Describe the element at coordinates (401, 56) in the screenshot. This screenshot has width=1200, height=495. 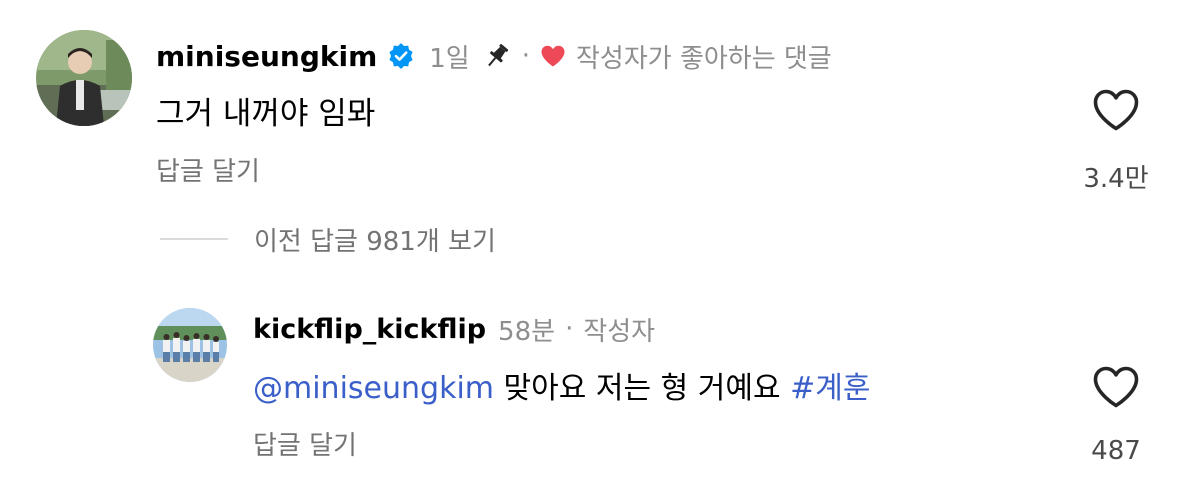
I see `verified-badge-icon` at that location.